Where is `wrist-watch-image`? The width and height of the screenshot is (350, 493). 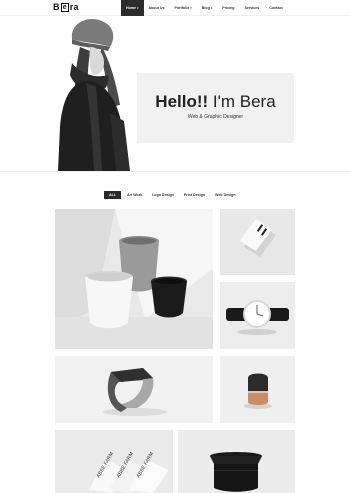 wrist-watch-image is located at coordinates (257, 315).